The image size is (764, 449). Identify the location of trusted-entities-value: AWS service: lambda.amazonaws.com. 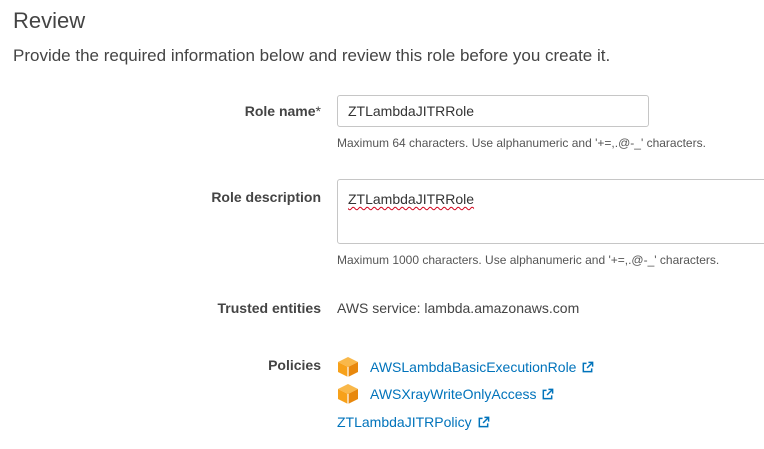
(458, 308).